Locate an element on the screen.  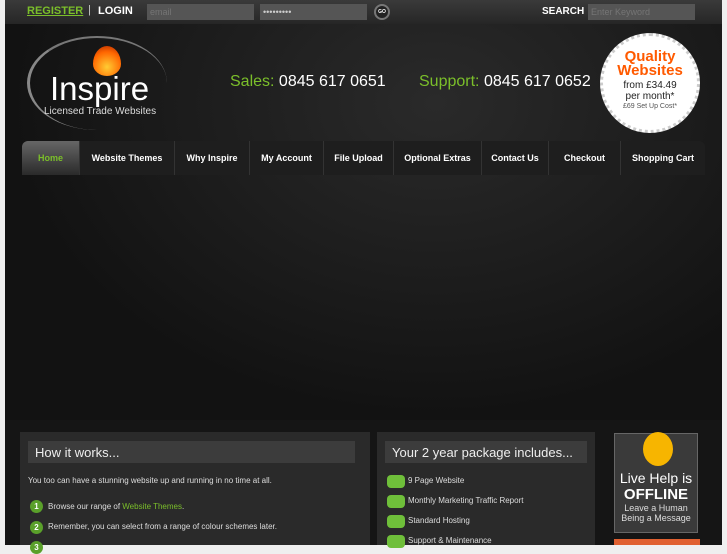
orange-button is located at coordinates (657, 542).